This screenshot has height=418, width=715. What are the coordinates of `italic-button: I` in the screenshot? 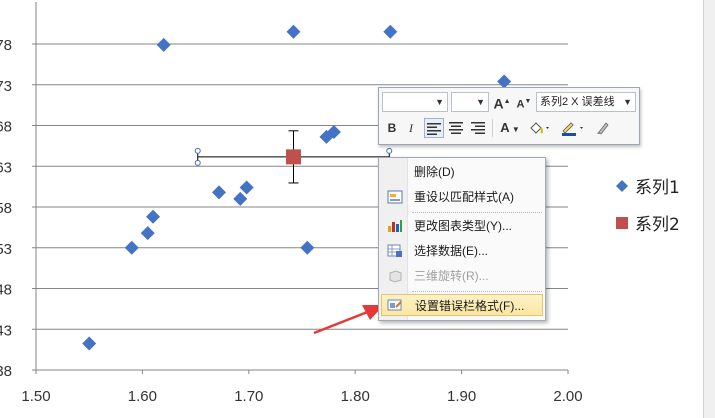 It's located at (411, 128).